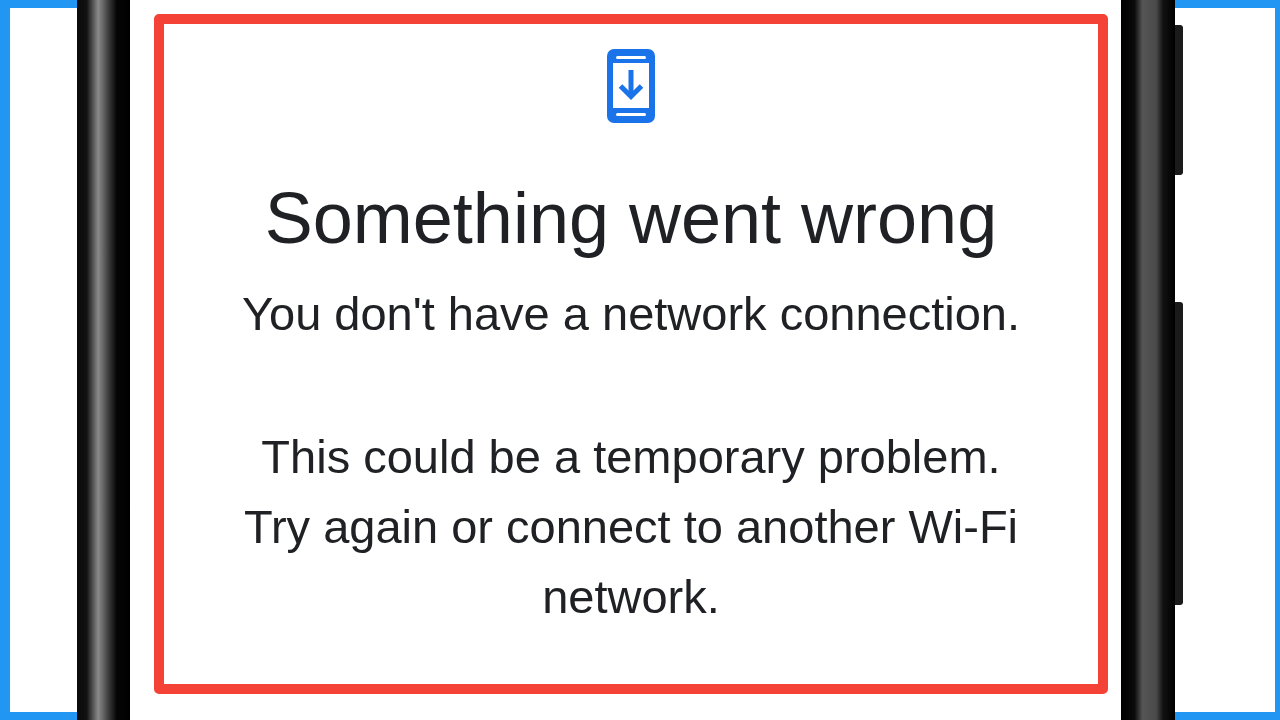  Describe the element at coordinates (631, 86) in the screenshot. I see `phone-download-icon` at that location.